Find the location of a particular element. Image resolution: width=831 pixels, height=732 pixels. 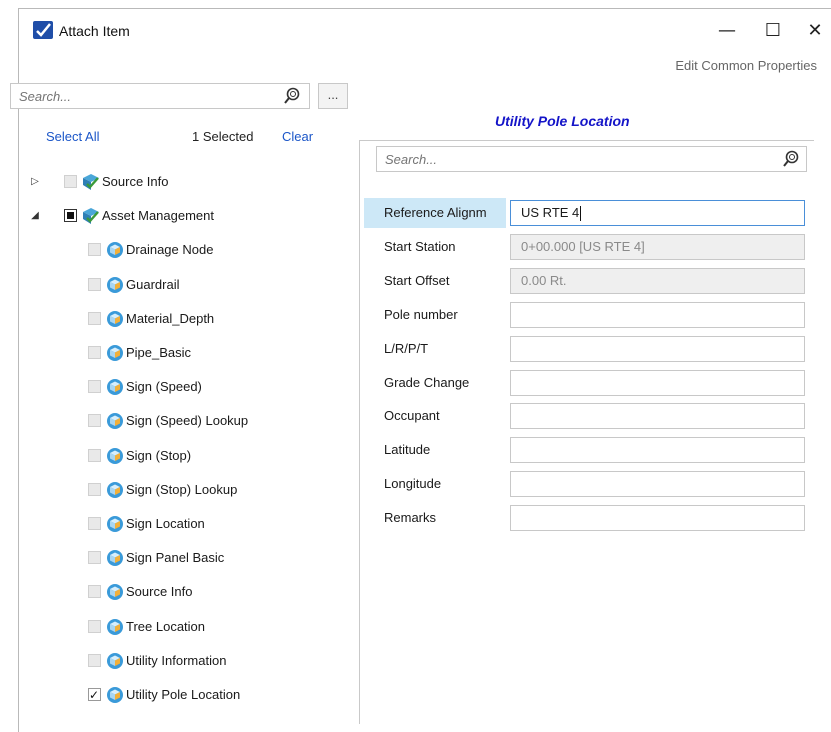

properties-search-box is located at coordinates (591, 159).